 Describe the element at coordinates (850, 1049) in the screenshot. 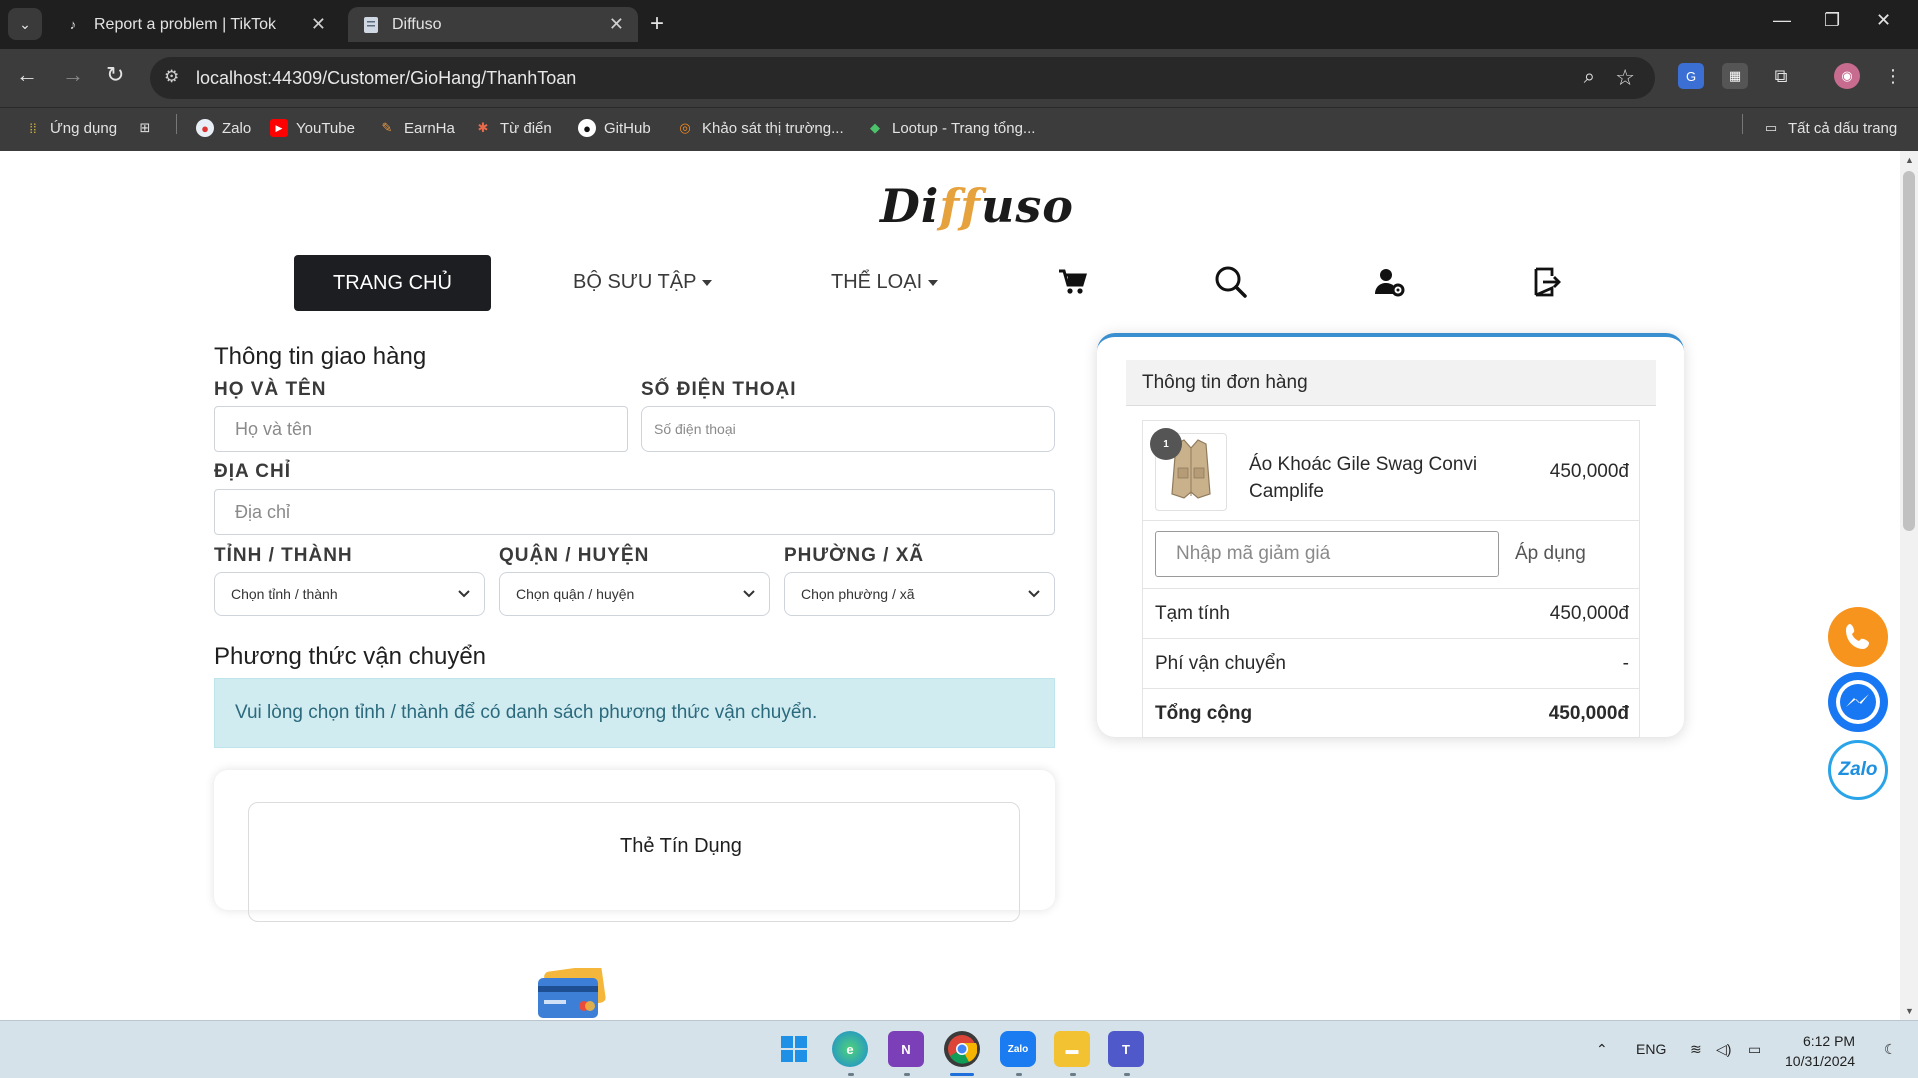

I see `edge-dev-icon: e` at that location.